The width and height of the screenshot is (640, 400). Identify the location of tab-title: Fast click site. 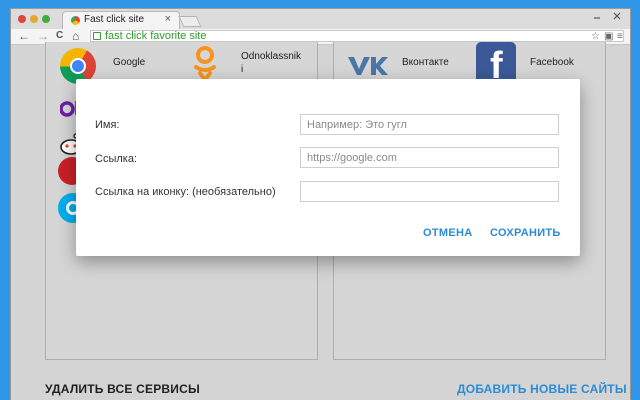
(114, 19).